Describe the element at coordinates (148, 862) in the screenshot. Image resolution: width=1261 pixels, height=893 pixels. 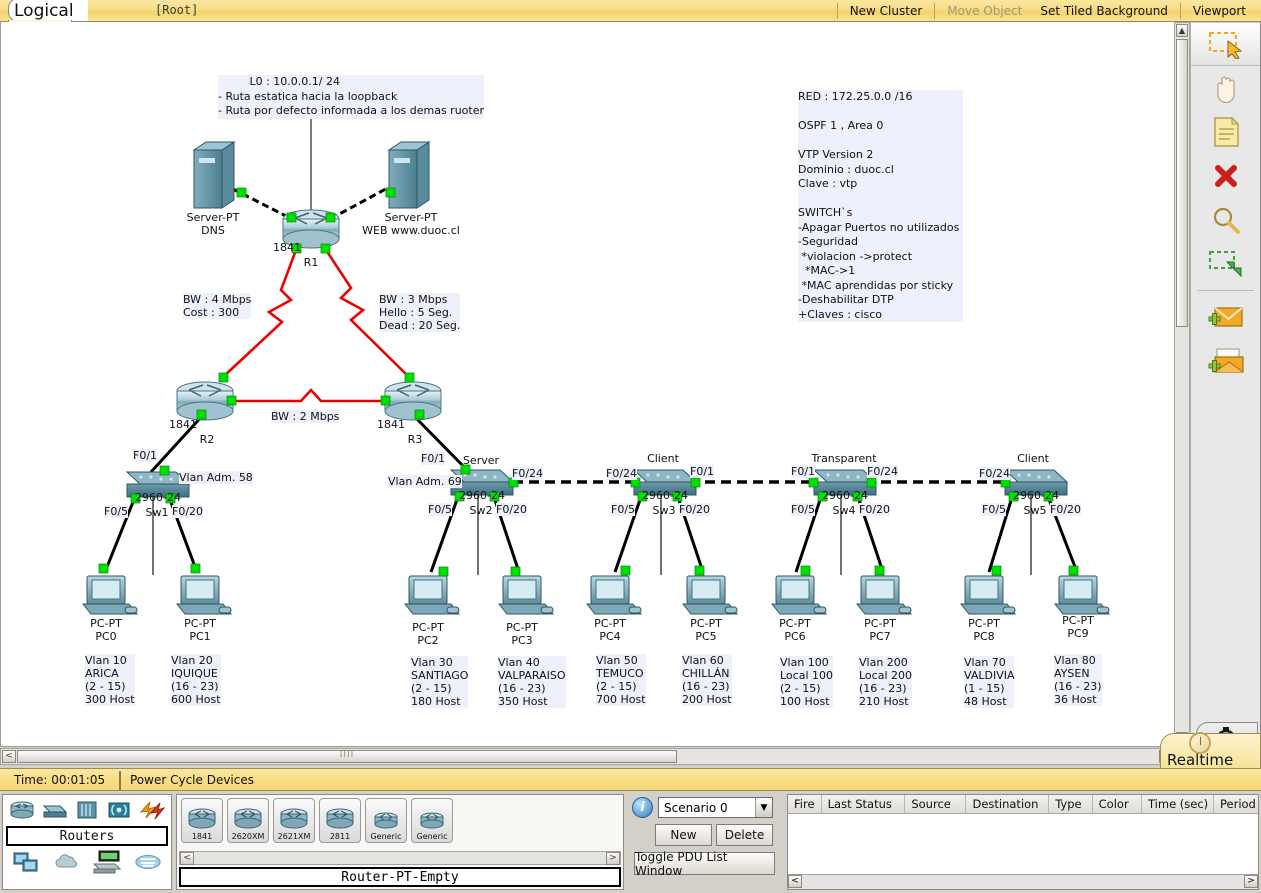
I see `device-type-multiuser-connection` at that location.